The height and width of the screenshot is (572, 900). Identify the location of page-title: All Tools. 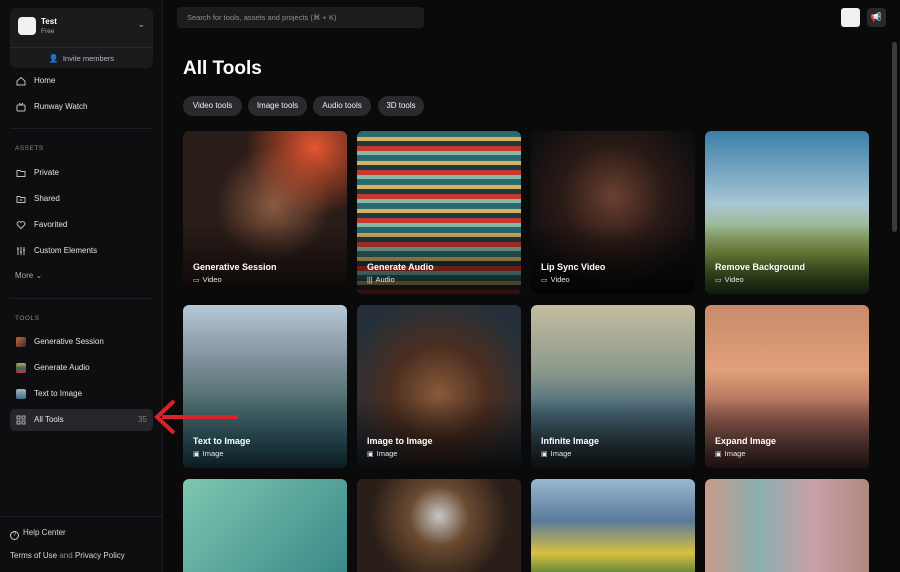
(222, 68).